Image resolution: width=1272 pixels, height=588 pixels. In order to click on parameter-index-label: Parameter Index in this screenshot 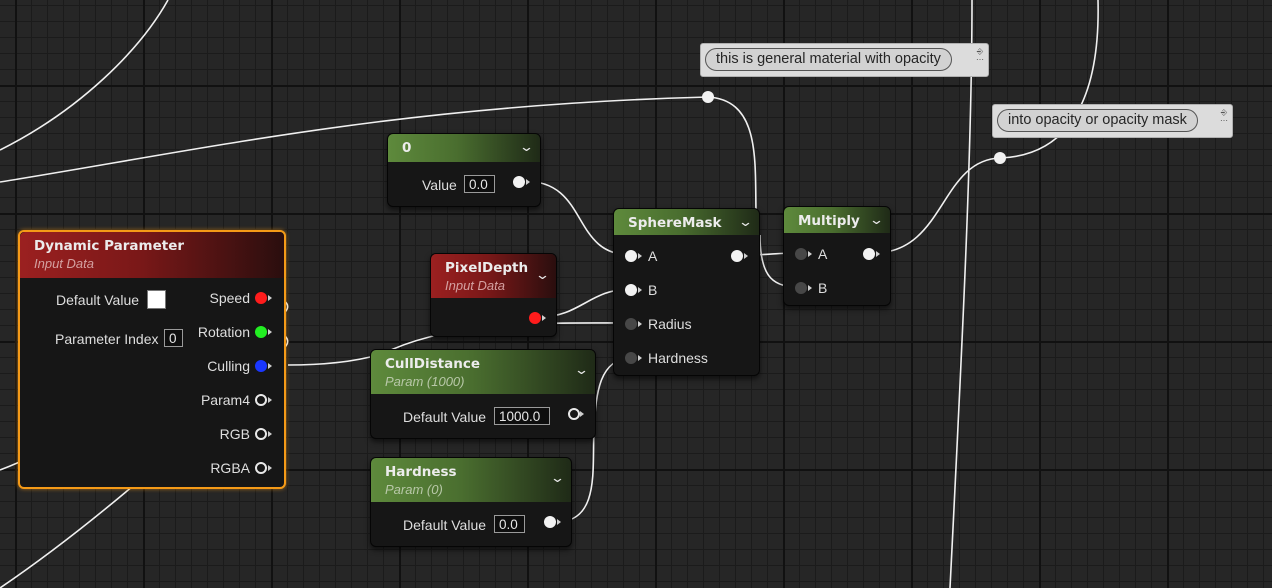, I will do `click(107, 339)`.